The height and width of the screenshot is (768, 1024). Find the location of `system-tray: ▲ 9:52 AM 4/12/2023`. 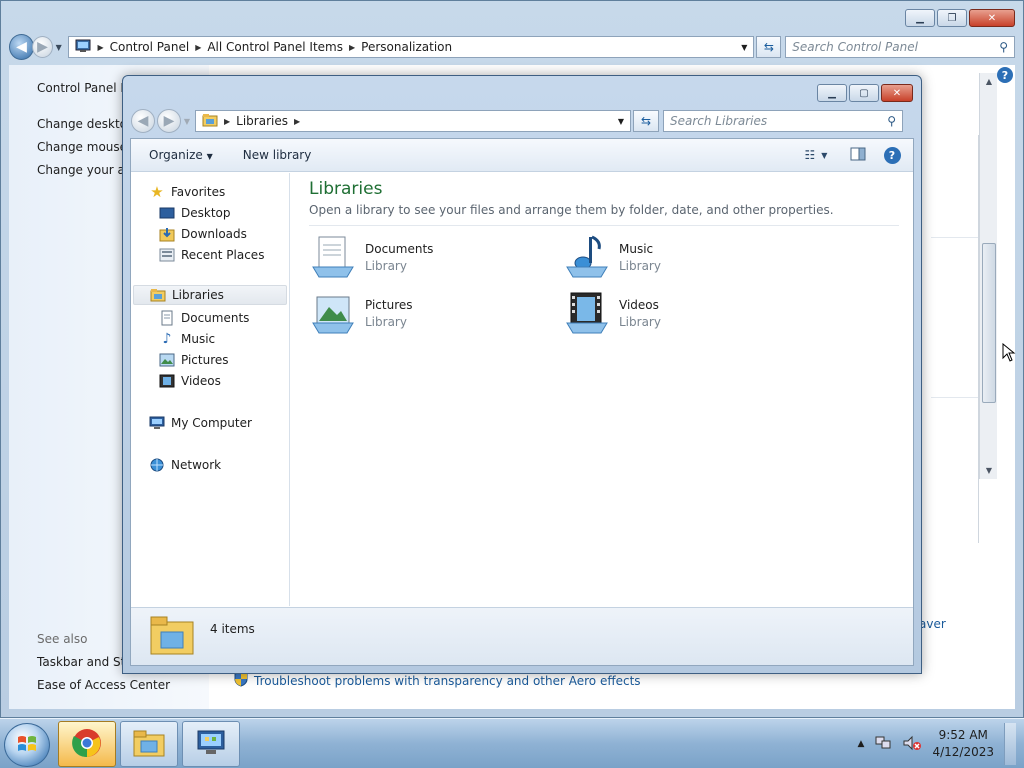

system-tray: ▲ 9:52 AM 4/12/2023 is located at coordinates (937, 744).